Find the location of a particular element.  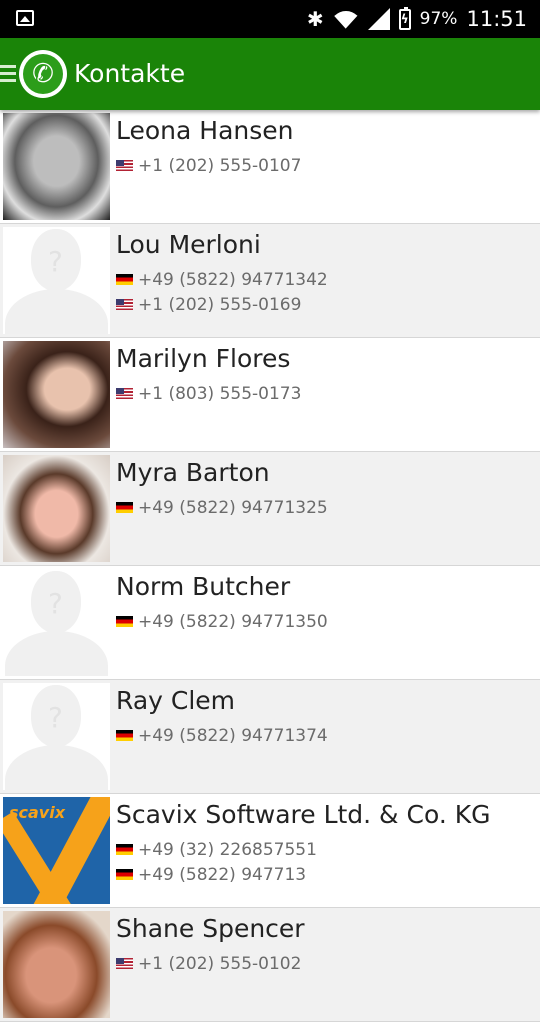

phone-number-row: +1 (202) 555-0169 is located at coordinates (222, 304).